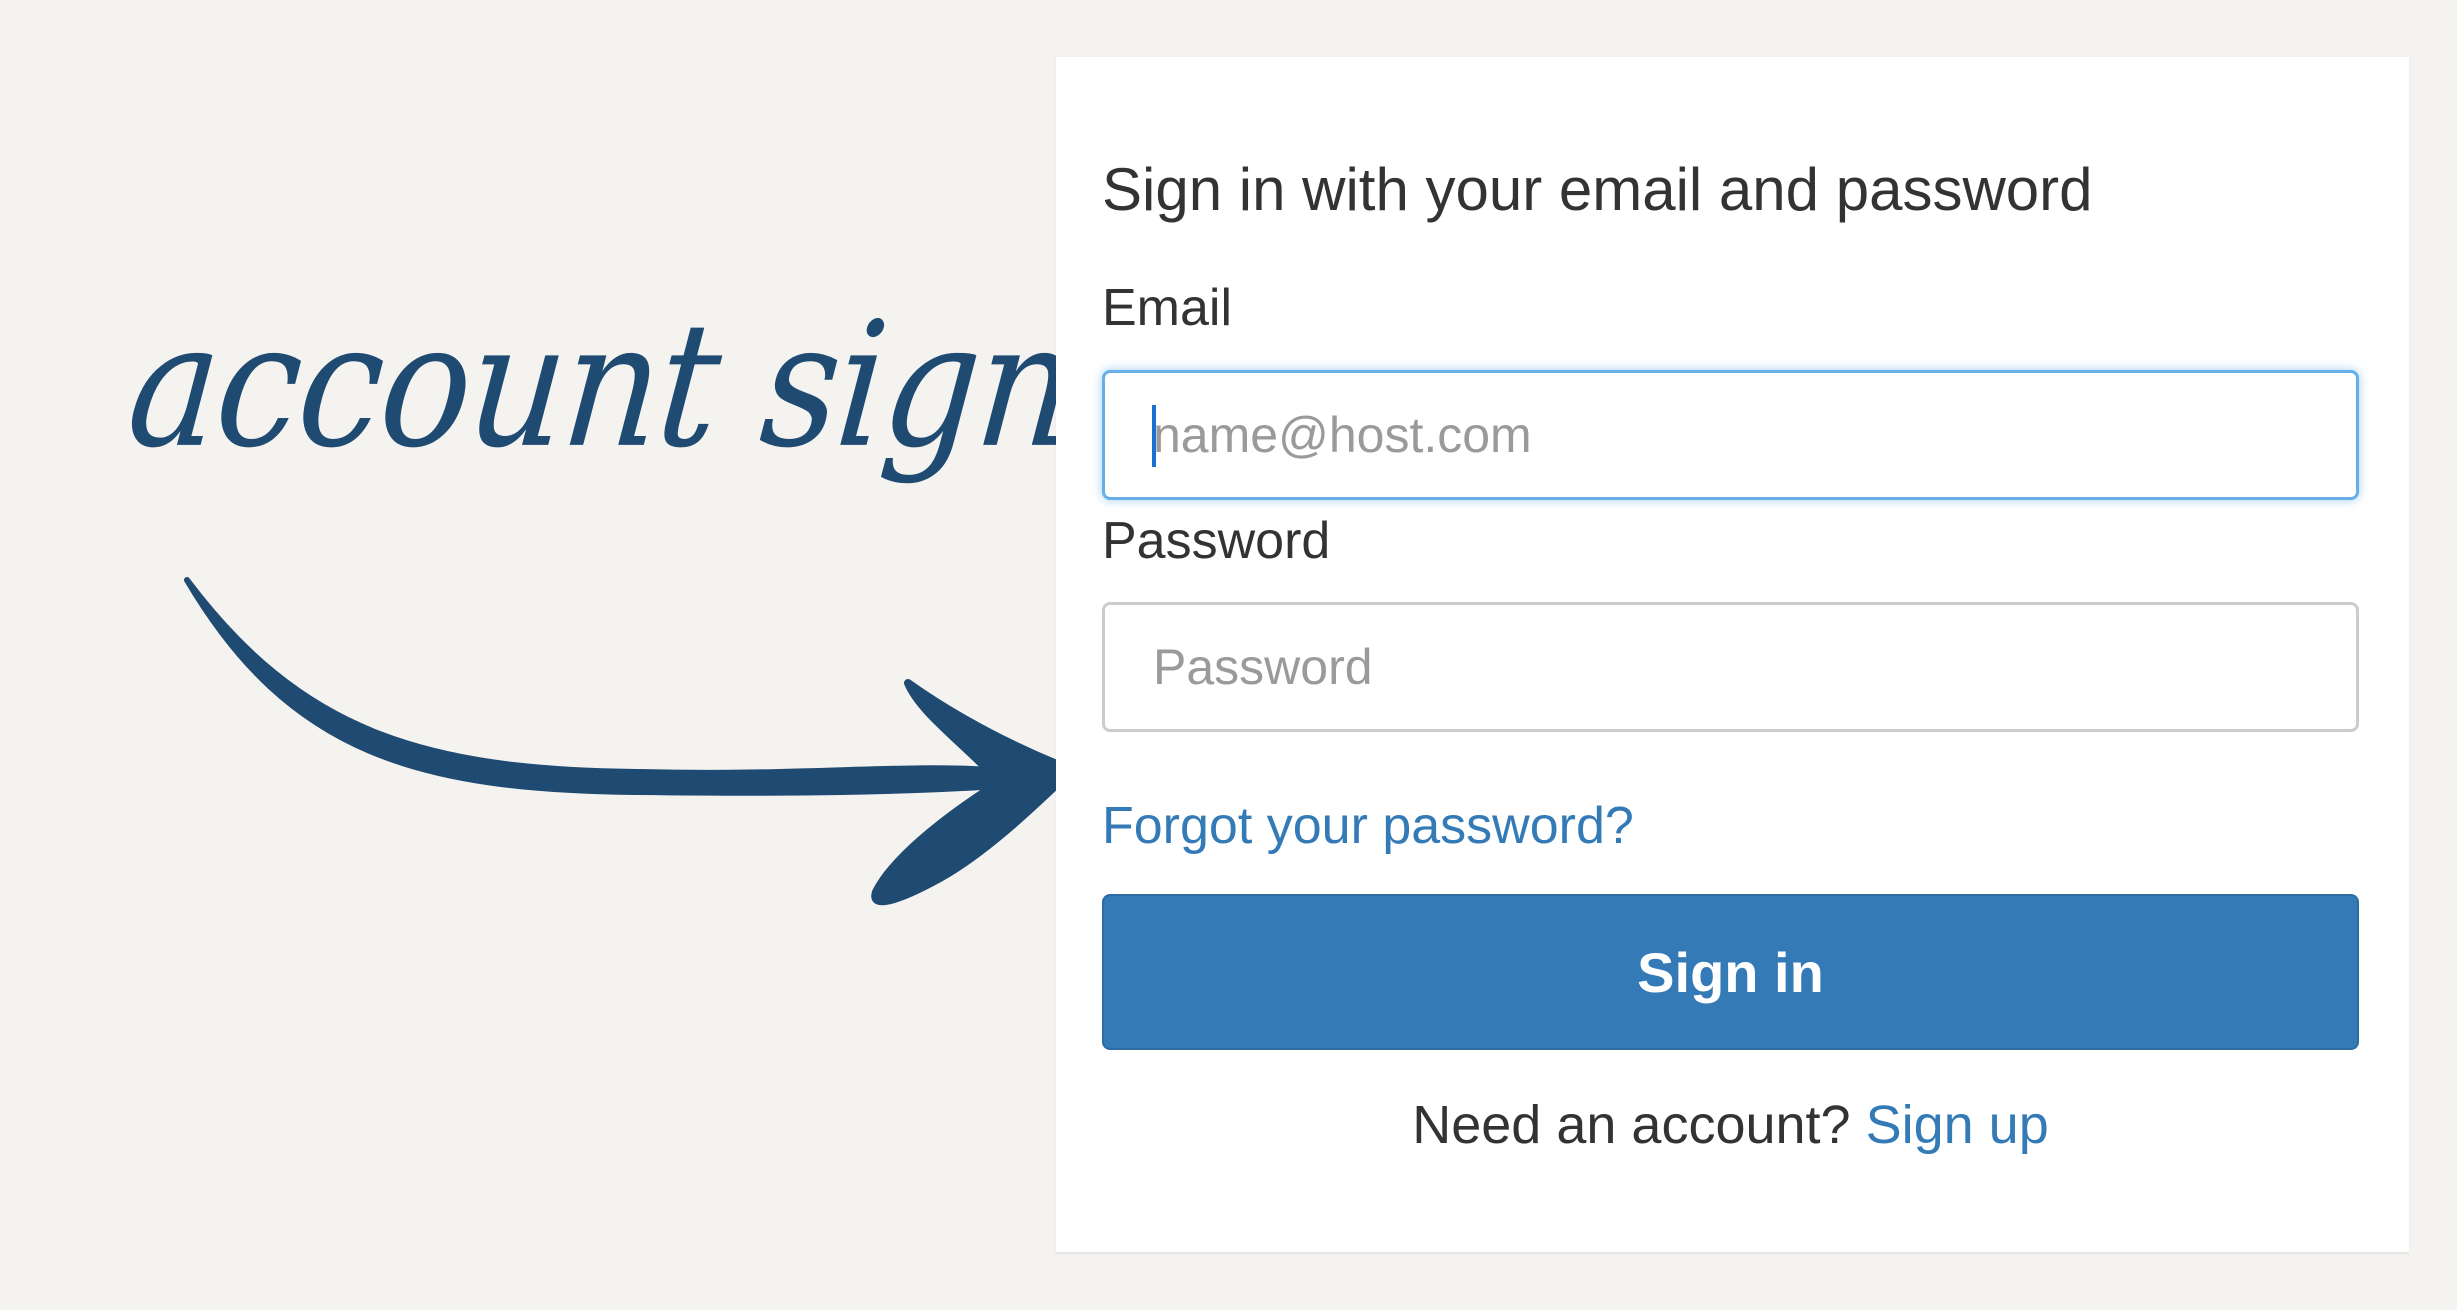  I want to click on signup-row: Need an account? Sign up, so click(1730, 1125).